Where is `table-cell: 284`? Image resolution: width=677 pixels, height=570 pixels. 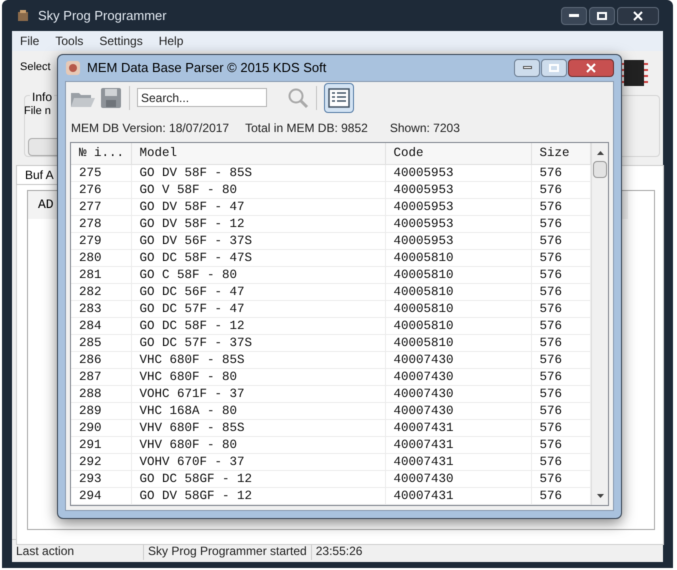
table-cell: 284 is located at coordinates (101, 326).